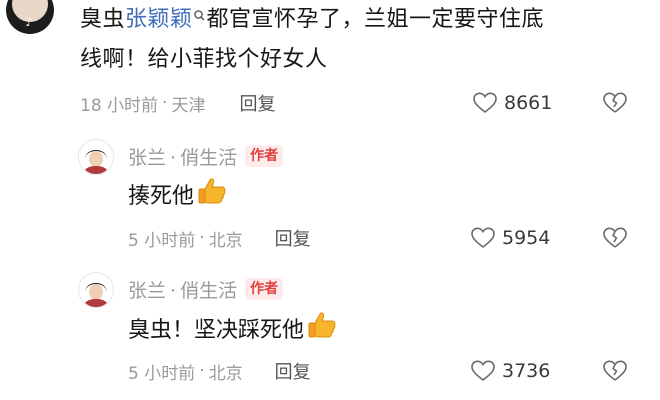 The image size is (660, 400). What do you see at coordinates (29, 22) in the screenshot?
I see `tiktok-icon: ♪` at bounding box center [29, 22].